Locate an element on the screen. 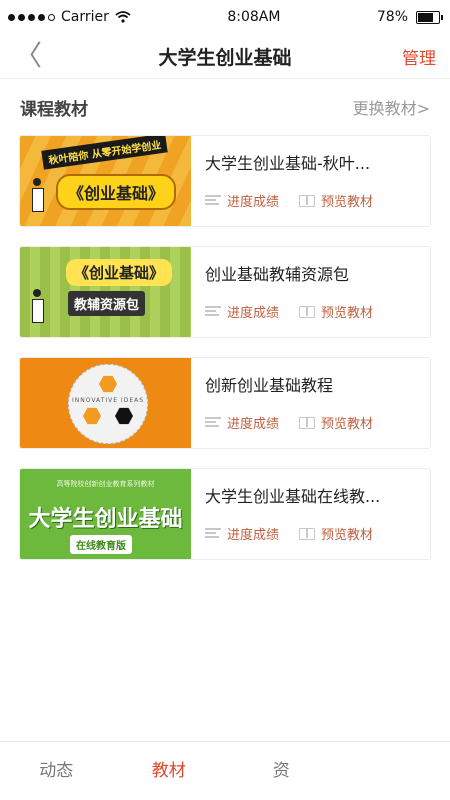 This screenshot has height=800, width=450. clock: 8:08AM is located at coordinates (254, 17).